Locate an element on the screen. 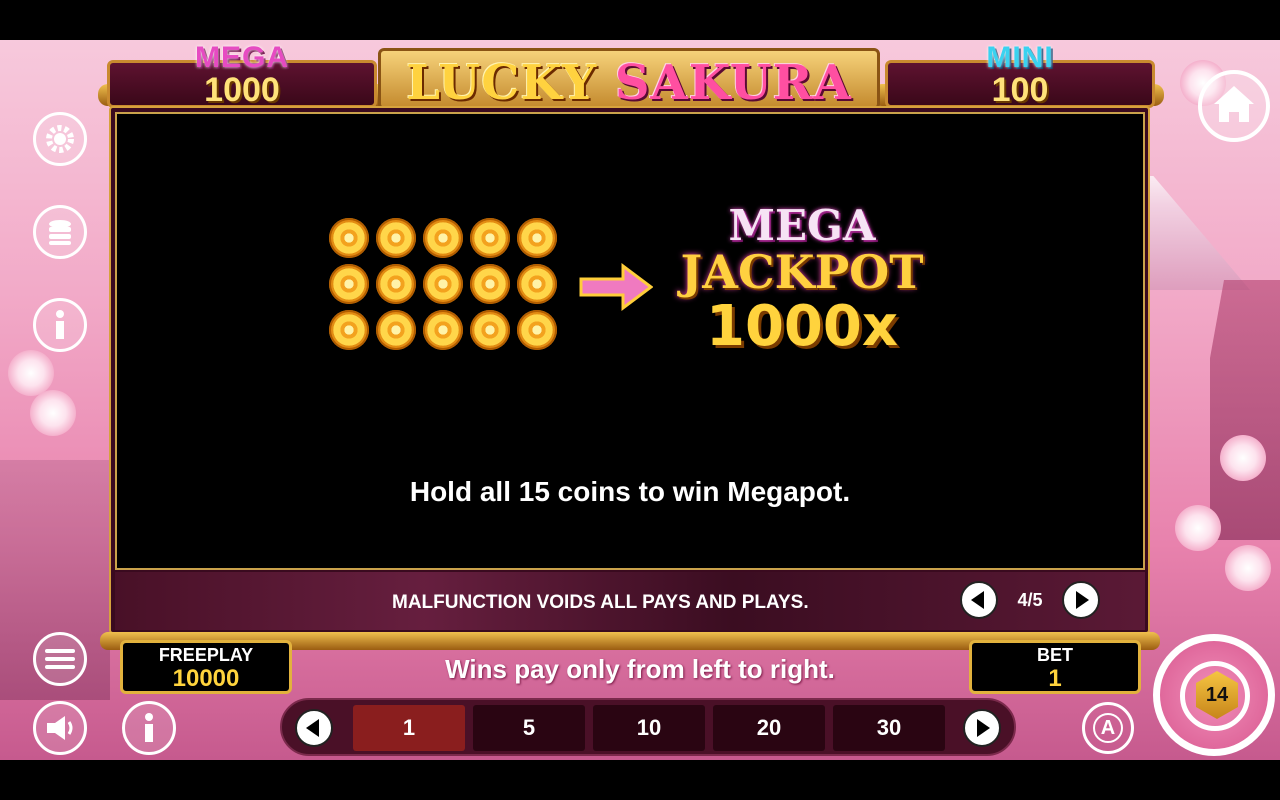 The image size is (1280, 800). paytable-pager: 4/5 is located at coordinates (1030, 600).